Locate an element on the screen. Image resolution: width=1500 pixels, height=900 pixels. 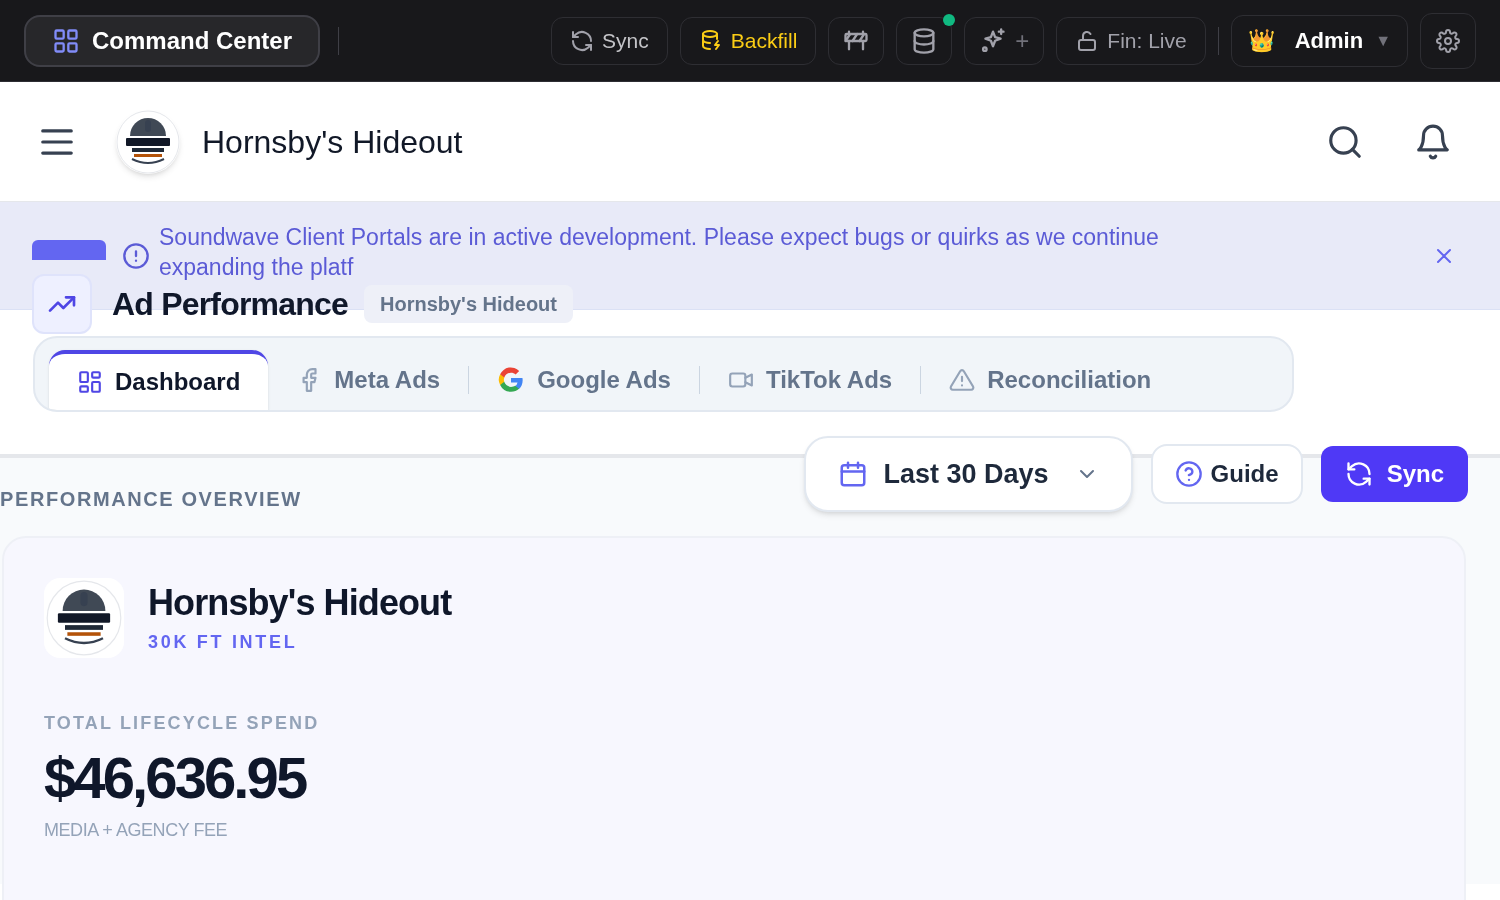
admin-menu-button: 👑 Admin ▼ is located at coordinates (1319, 40).